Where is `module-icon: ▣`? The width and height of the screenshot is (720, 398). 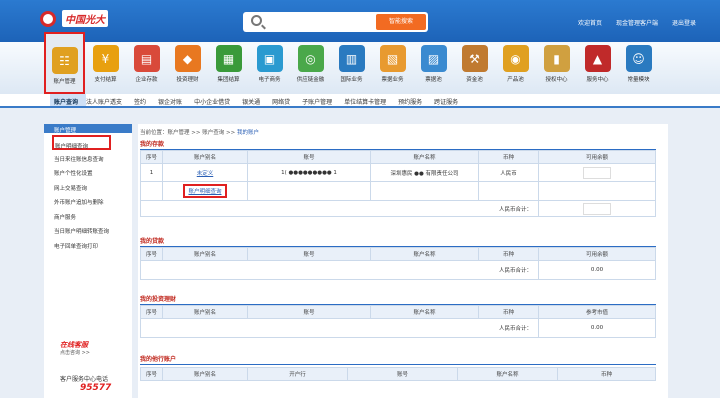 module-icon: ▣ is located at coordinates (269, 58).